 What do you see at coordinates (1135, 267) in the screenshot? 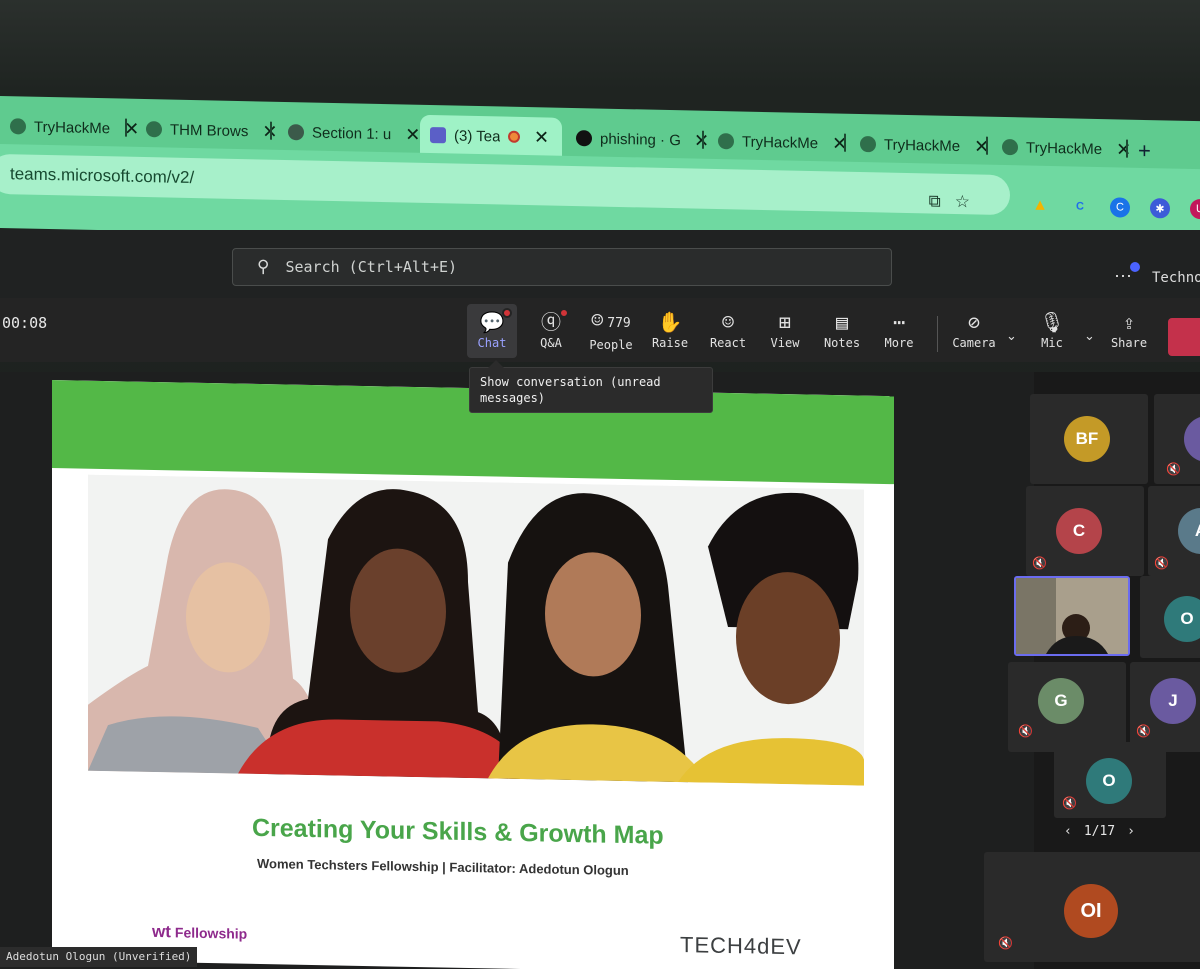
I see `notification-dot` at bounding box center [1135, 267].